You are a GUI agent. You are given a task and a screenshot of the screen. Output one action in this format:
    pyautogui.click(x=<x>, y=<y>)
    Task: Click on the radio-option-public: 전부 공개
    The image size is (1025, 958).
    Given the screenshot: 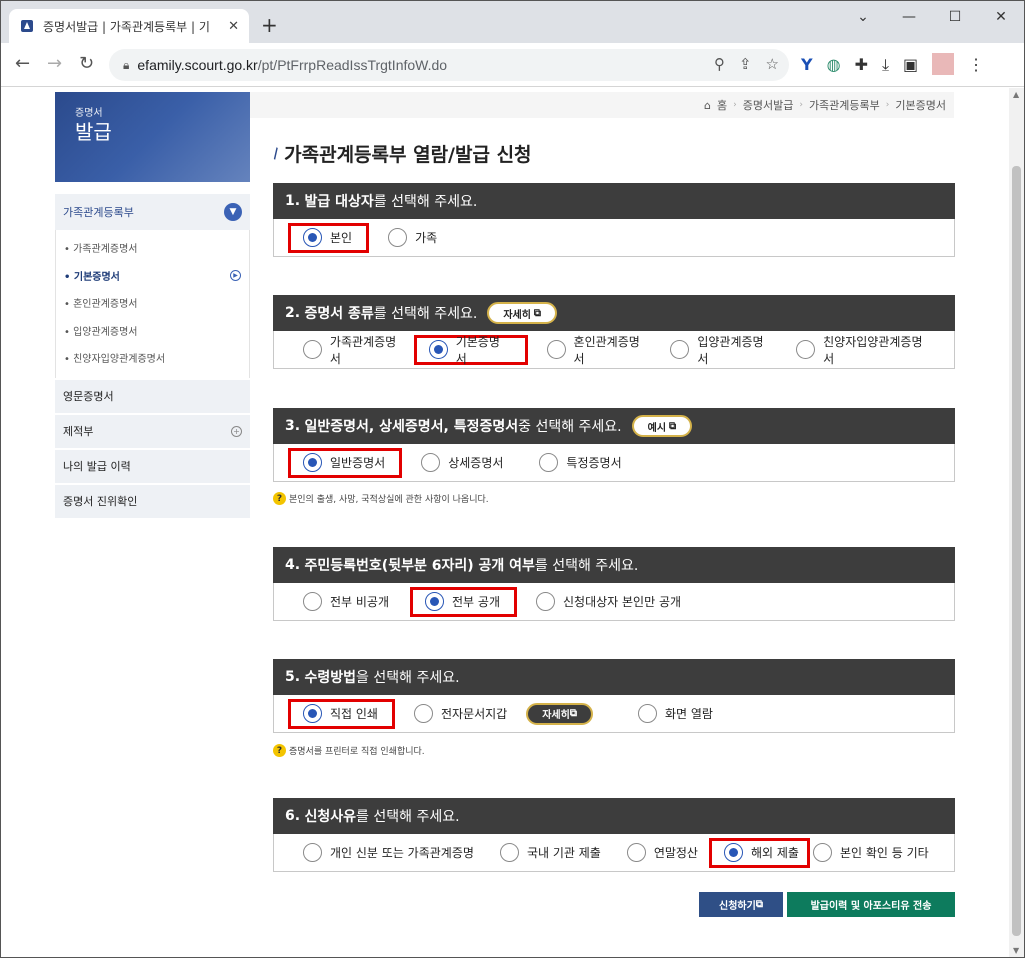 What is the action you would take?
    pyautogui.click(x=463, y=601)
    